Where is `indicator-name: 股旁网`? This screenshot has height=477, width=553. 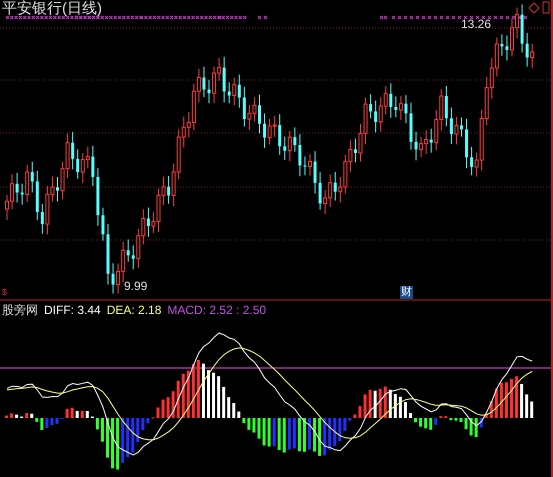
indicator-name: 股旁网 is located at coordinates (20, 310).